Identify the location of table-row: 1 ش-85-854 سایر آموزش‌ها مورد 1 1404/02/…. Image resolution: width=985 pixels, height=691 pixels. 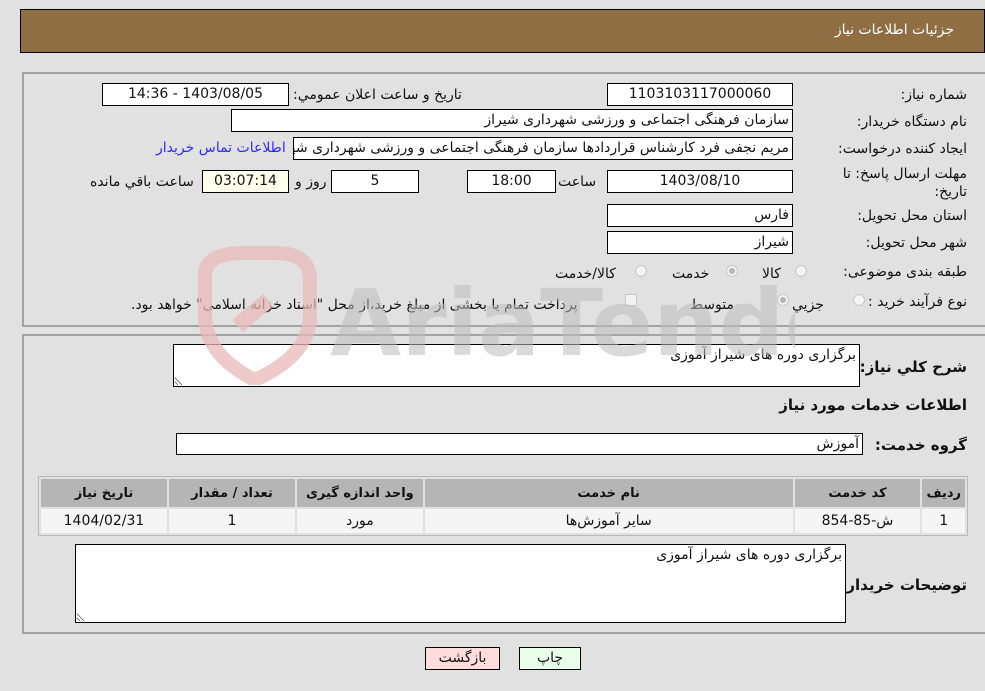
(503, 521).